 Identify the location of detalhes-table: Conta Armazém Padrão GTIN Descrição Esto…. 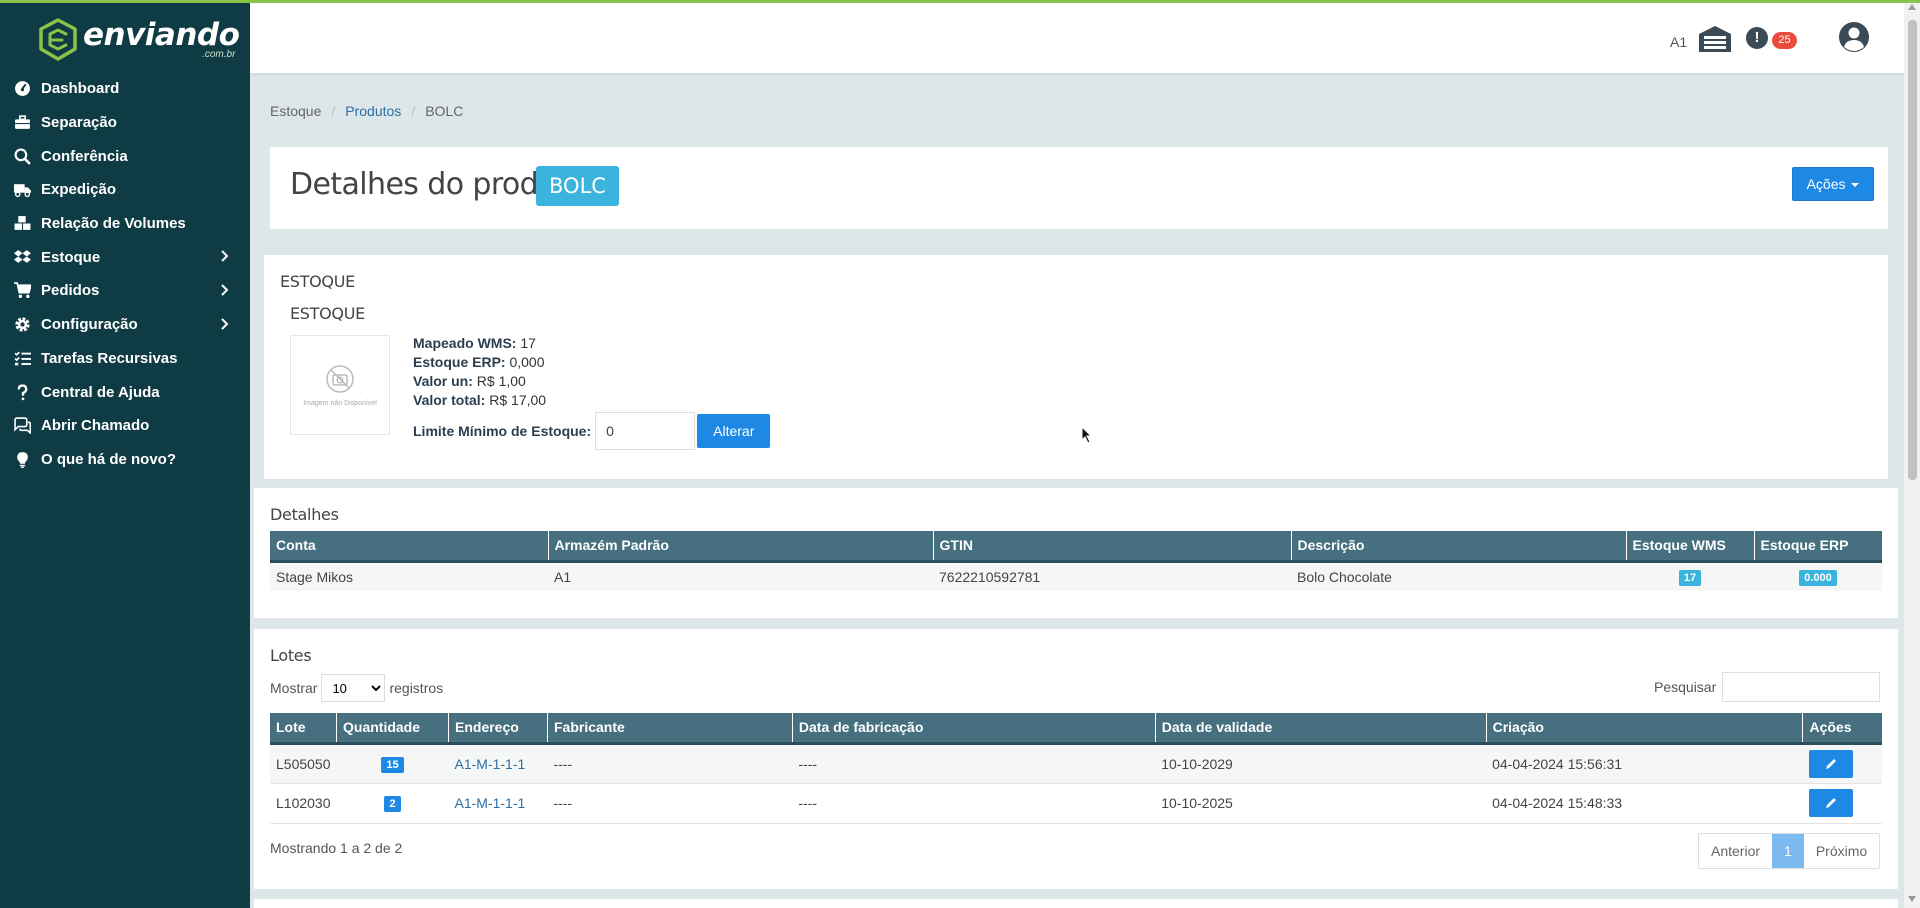
(1076, 561).